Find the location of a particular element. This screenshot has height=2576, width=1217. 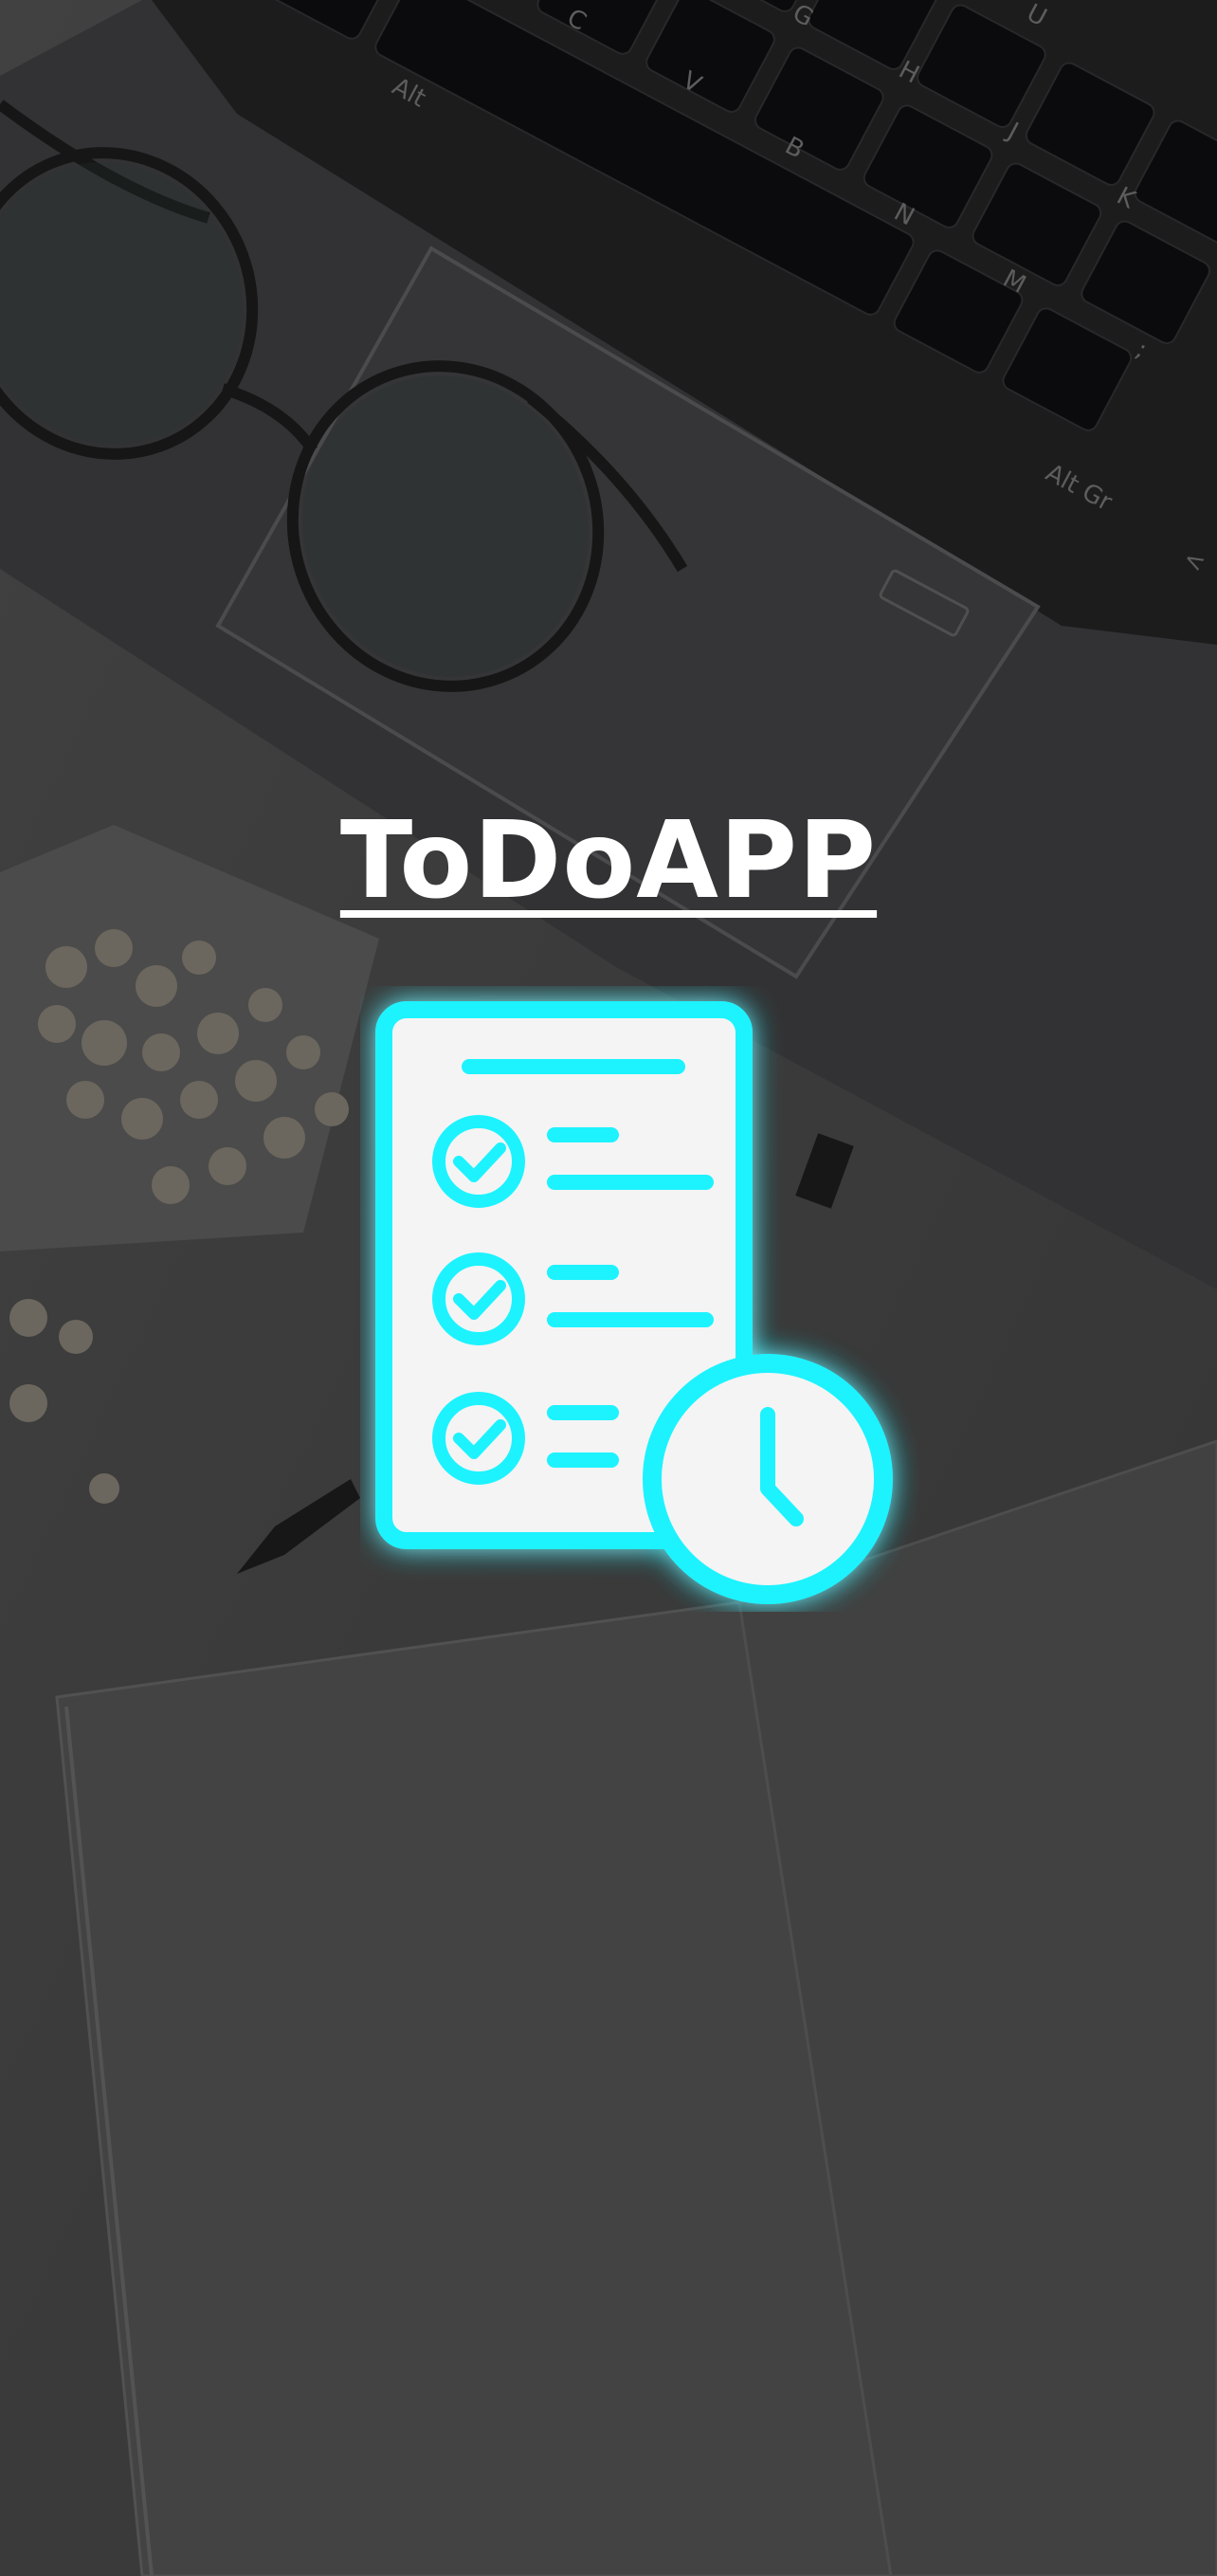

app-title: ToDoAPP is located at coordinates (608, 861).